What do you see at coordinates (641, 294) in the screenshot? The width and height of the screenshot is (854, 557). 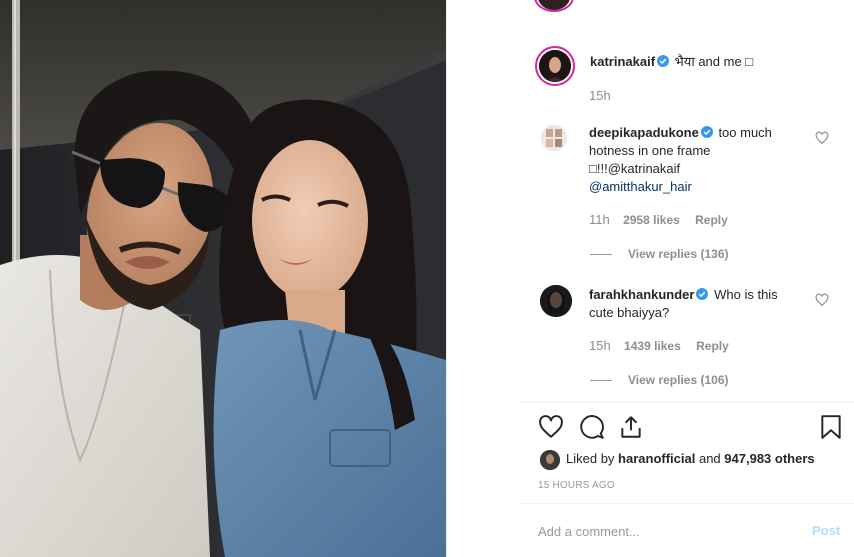 I see `comment-username: farahkhankunder` at bounding box center [641, 294].